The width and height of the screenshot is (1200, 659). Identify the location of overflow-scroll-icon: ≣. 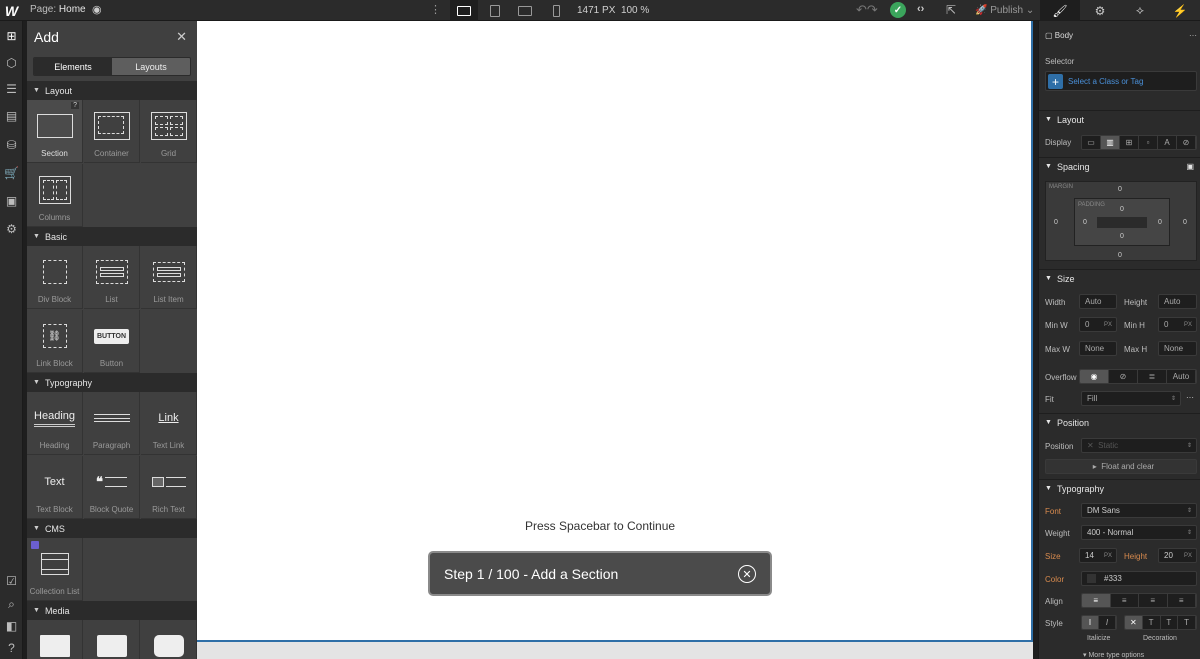
(1152, 376).